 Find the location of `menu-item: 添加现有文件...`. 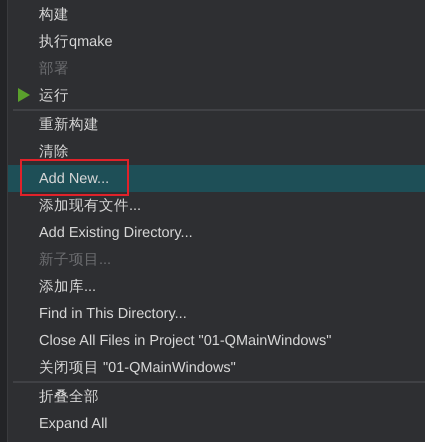

menu-item: 添加现有文件... is located at coordinates (216, 205).